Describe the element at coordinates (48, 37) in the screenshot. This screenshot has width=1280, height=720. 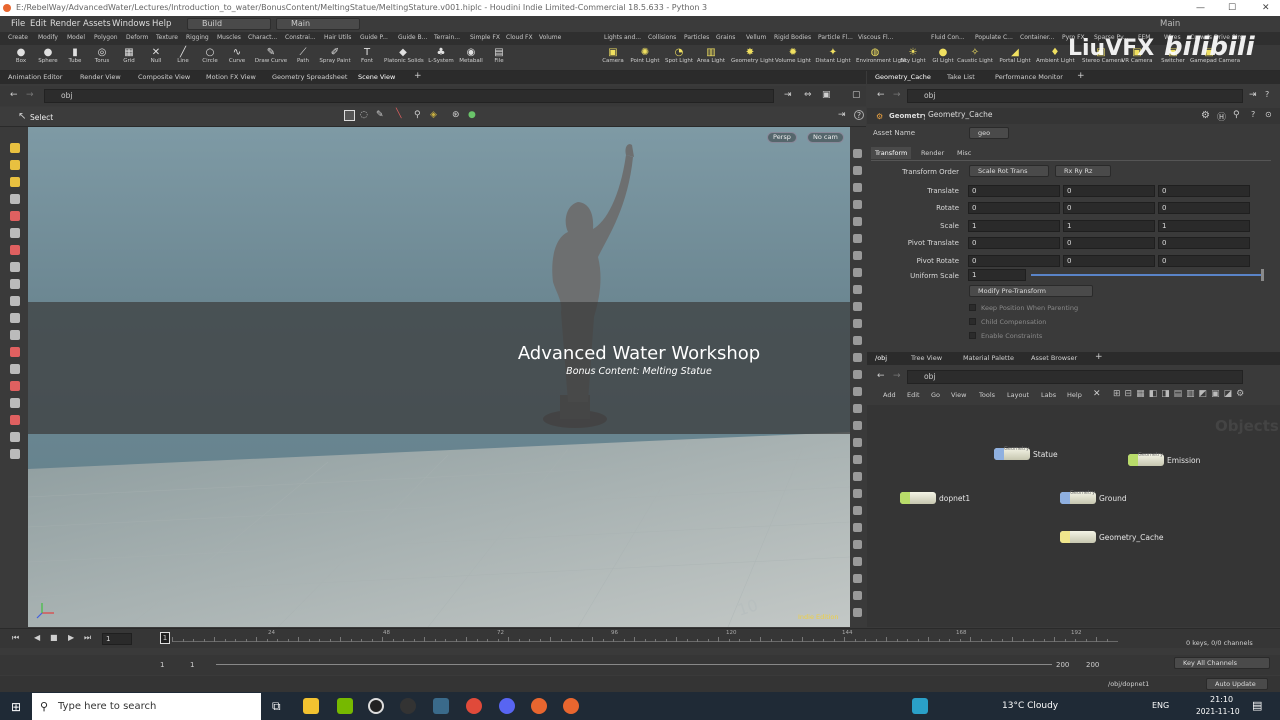
I see `shelf-tab: Modify` at that location.